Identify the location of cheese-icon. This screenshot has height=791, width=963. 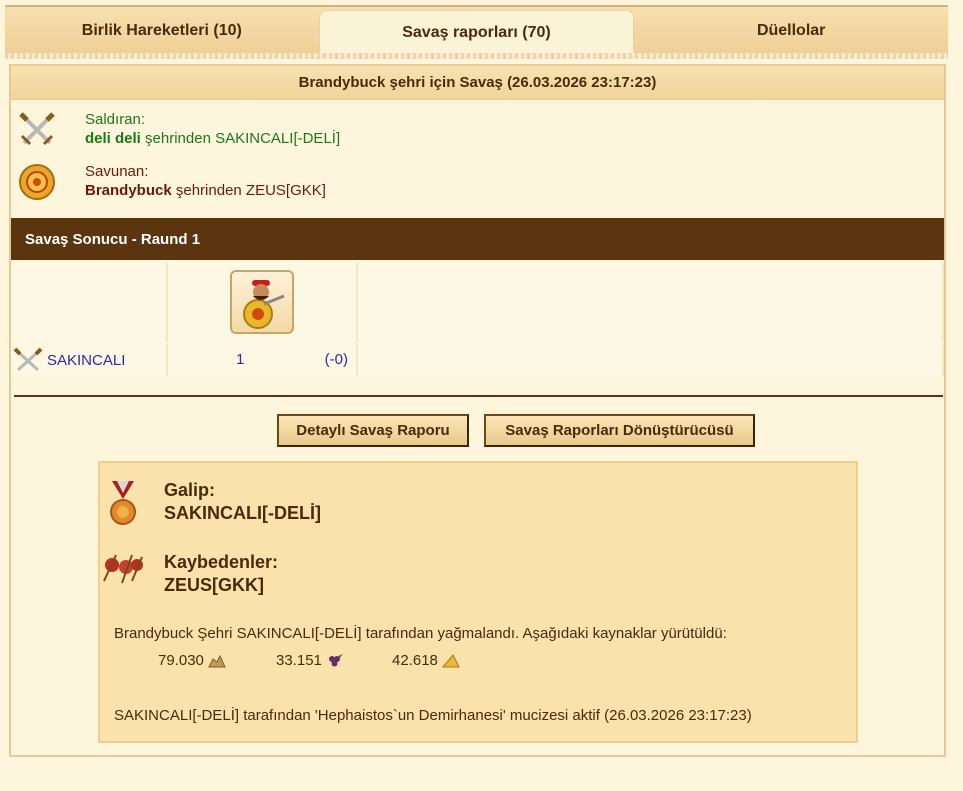
(450, 660).